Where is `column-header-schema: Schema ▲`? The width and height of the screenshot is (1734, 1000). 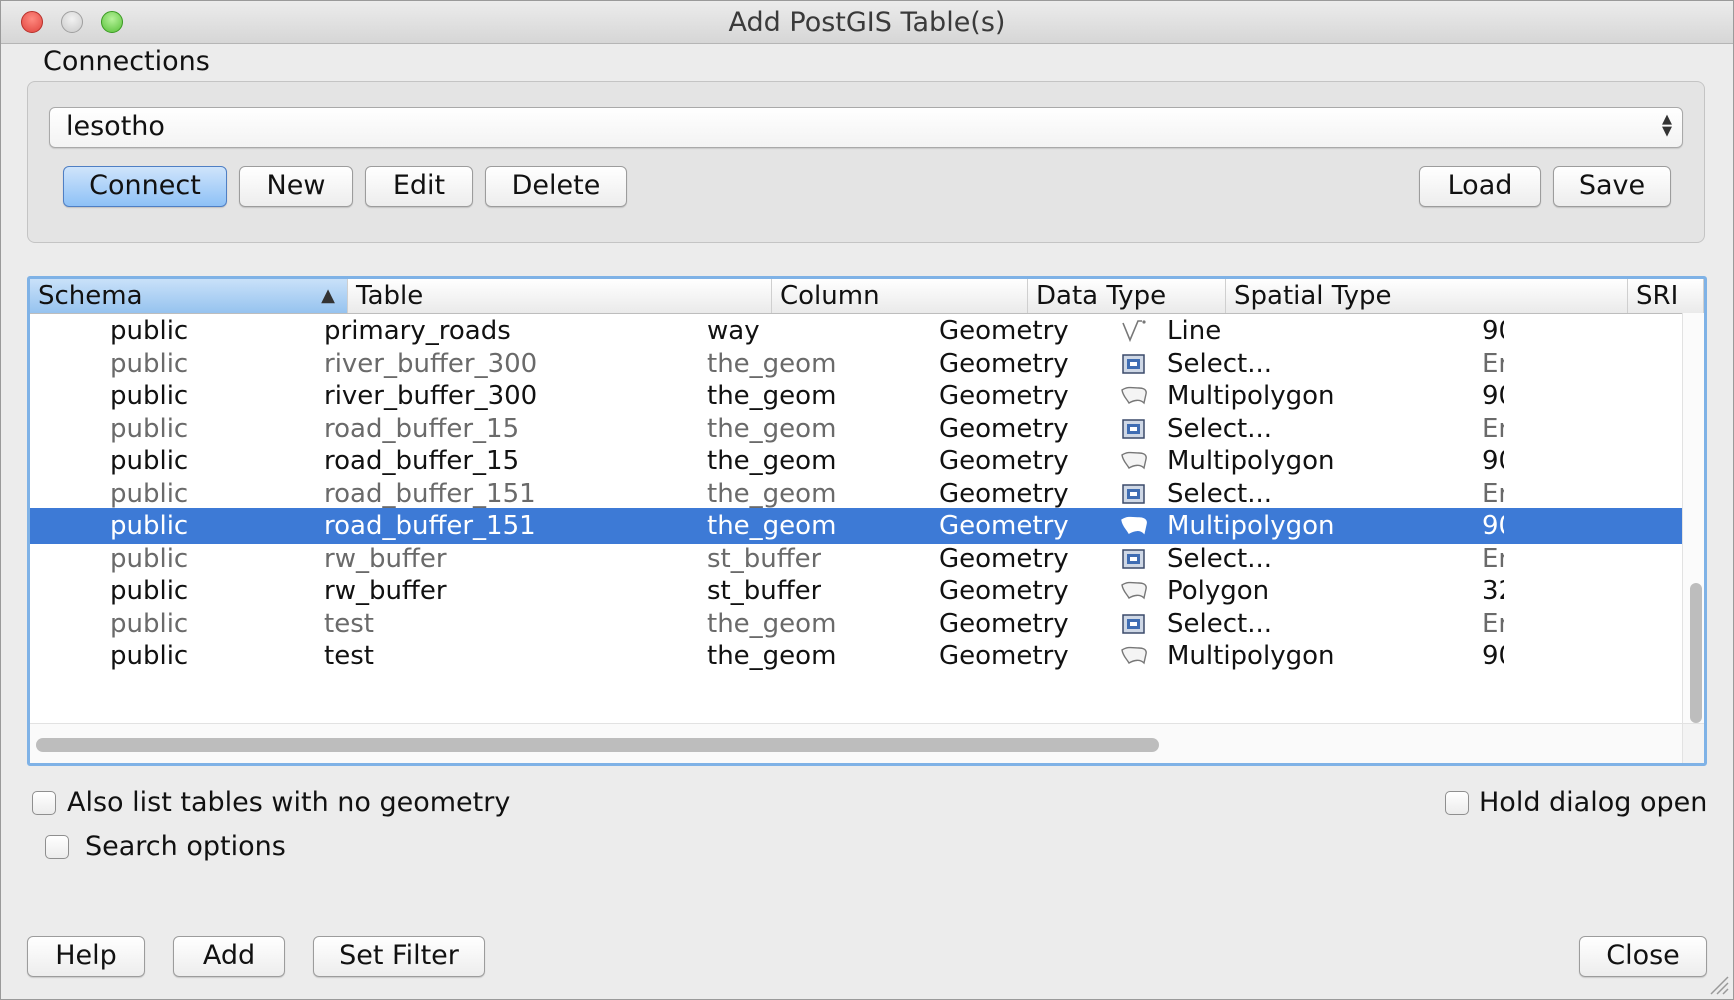 column-header-schema: Schema ▲ is located at coordinates (189, 296).